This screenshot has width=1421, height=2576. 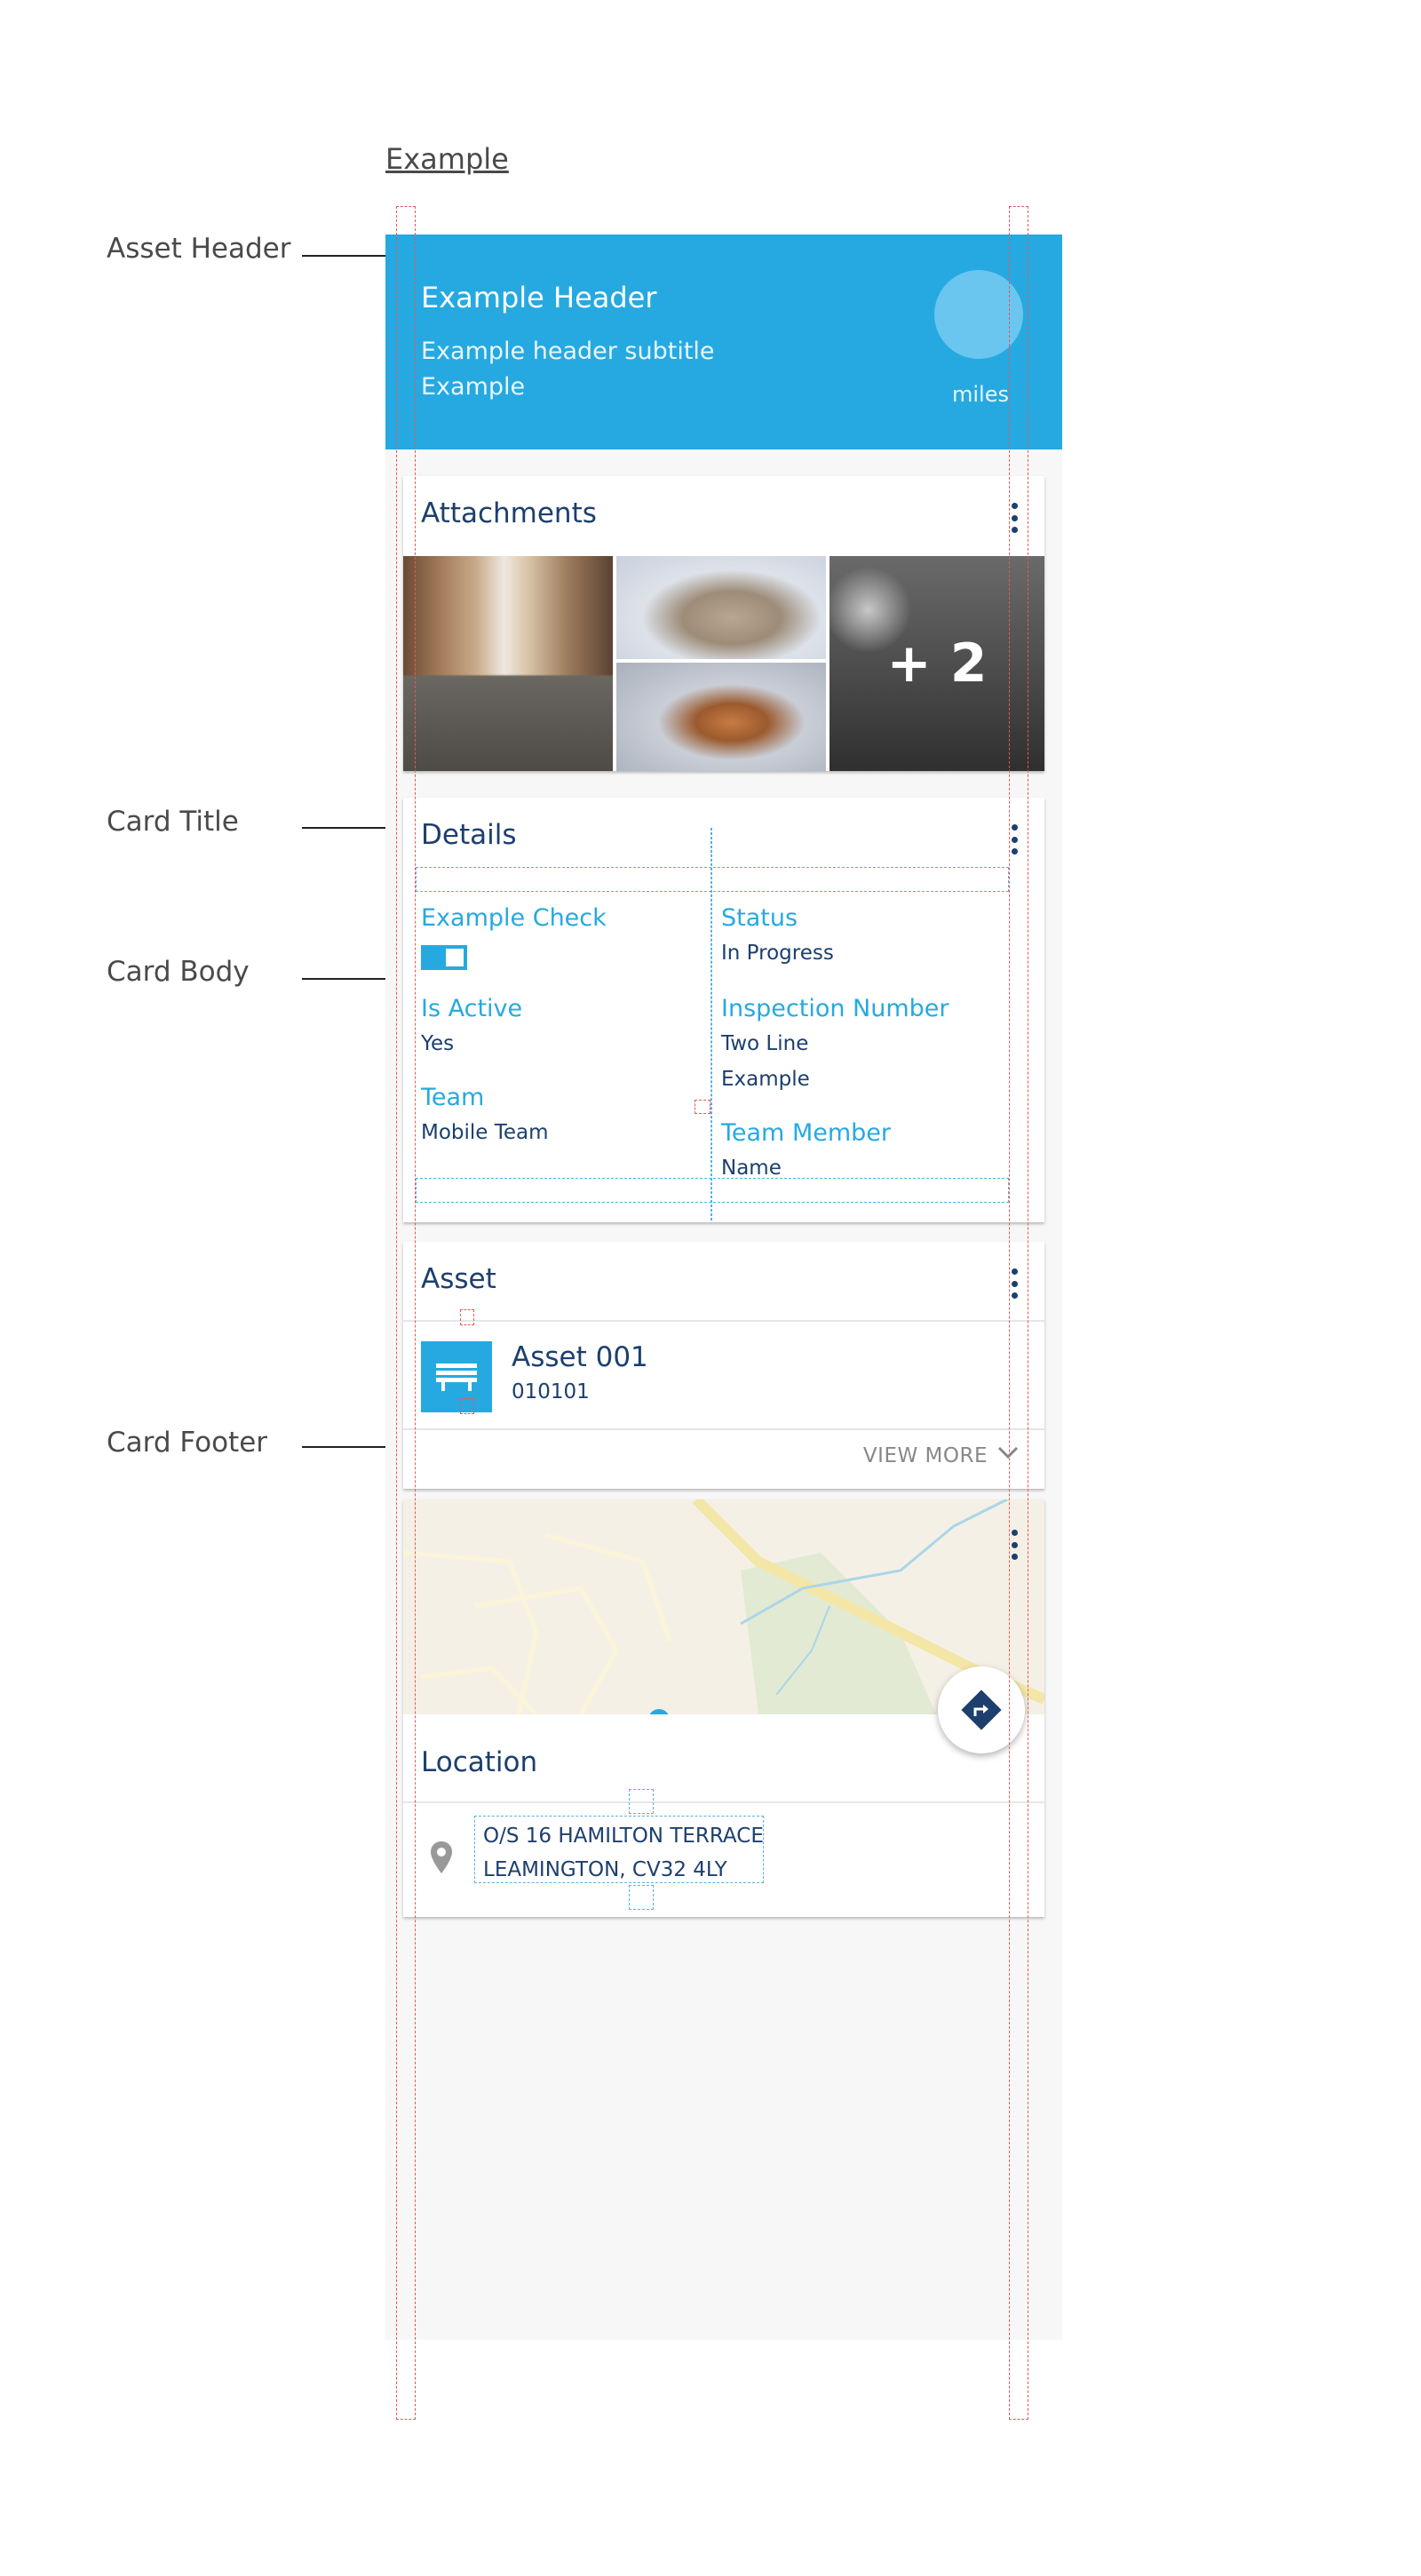 I want to click on header-miles-label: miles, so click(x=980, y=394).